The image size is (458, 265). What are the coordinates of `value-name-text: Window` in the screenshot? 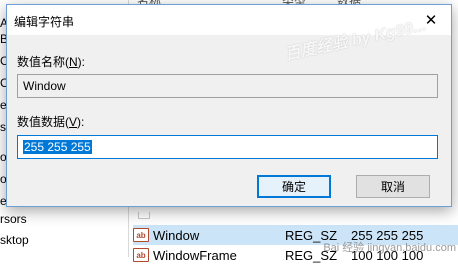 It's located at (44, 86).